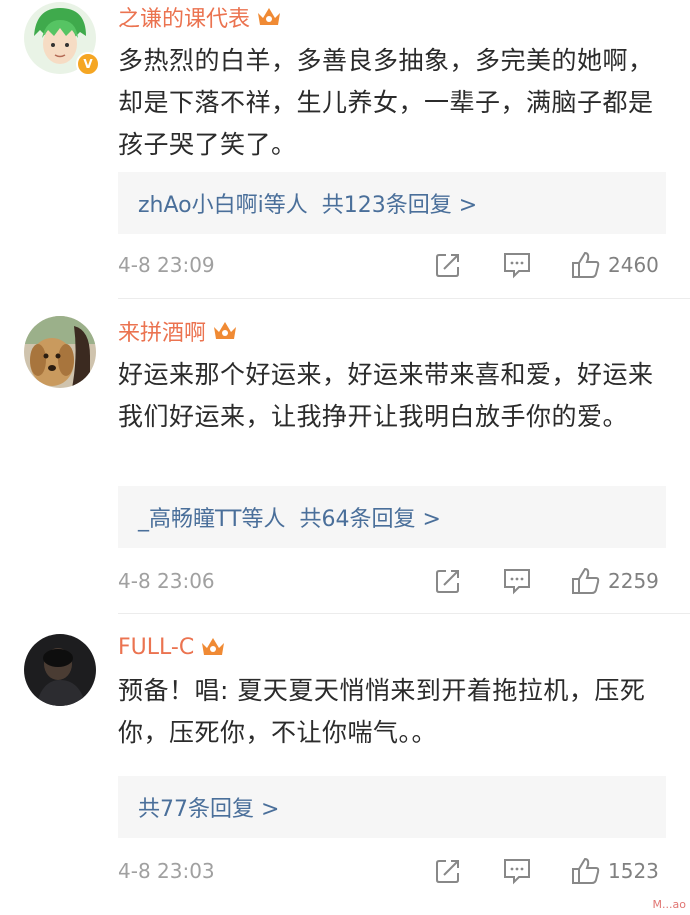 This screenshot has height=915, width=690. Describe the element at coordinates (370, 519) in the screenshot. I see `reply-count: 共64条回复 >` at that location.